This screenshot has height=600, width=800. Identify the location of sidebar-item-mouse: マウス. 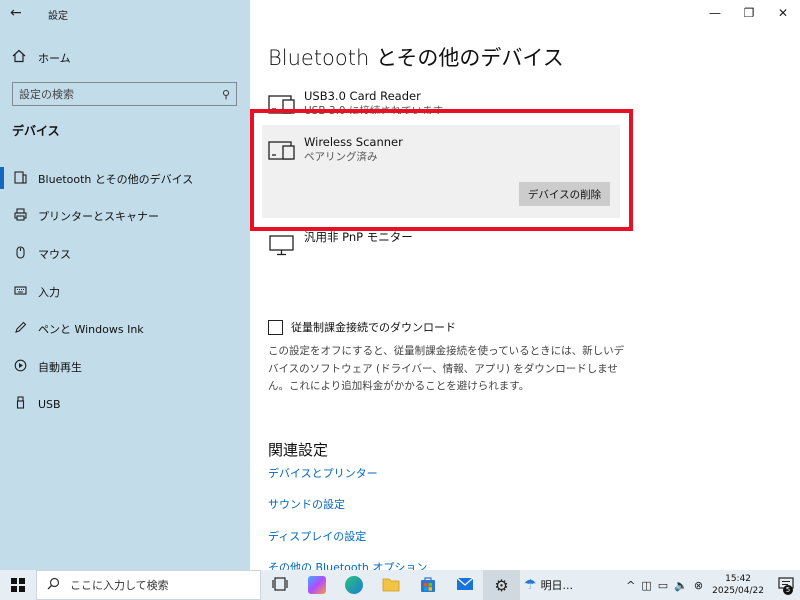
(125, 254).